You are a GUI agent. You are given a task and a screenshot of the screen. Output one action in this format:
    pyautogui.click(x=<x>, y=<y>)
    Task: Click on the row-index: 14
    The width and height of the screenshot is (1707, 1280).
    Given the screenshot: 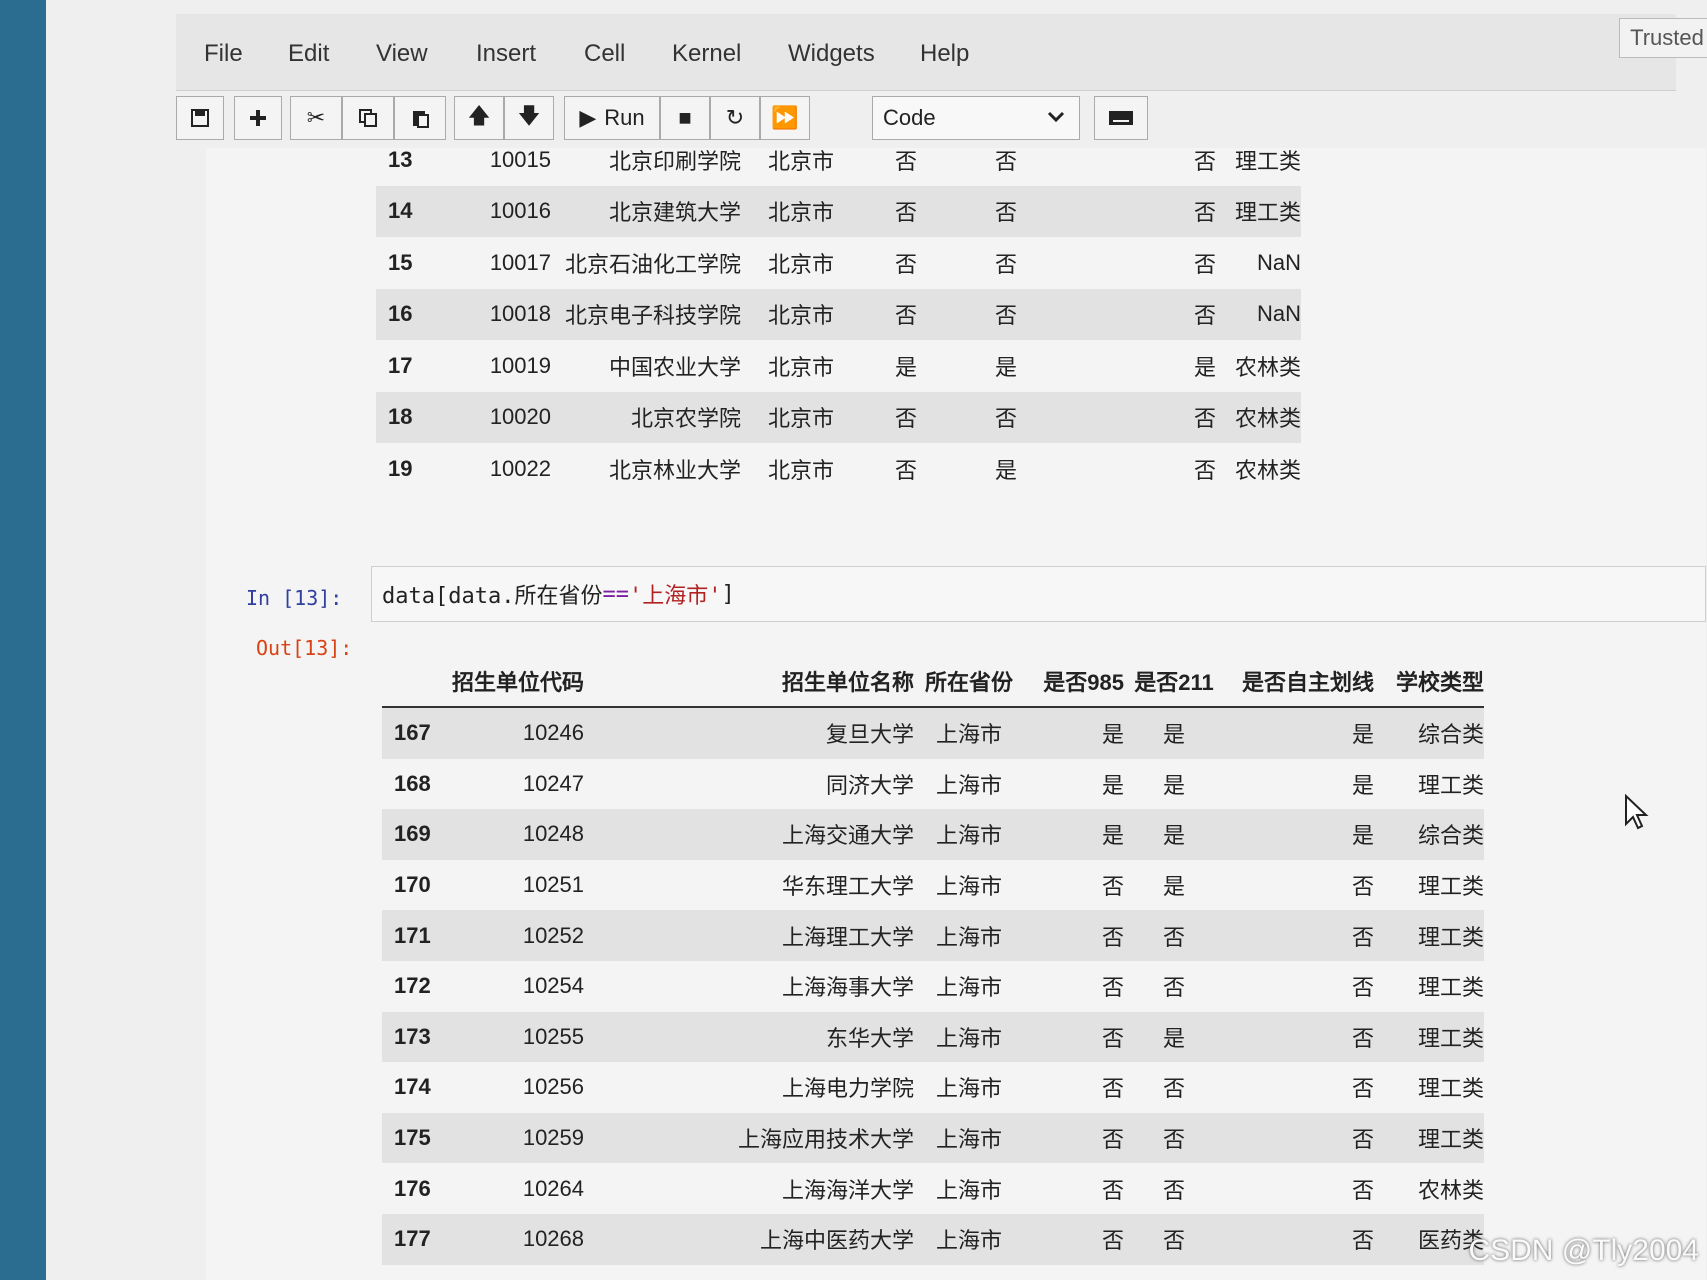 What is the action you would take?
    pyautogui.click(x=406, y=211)
    